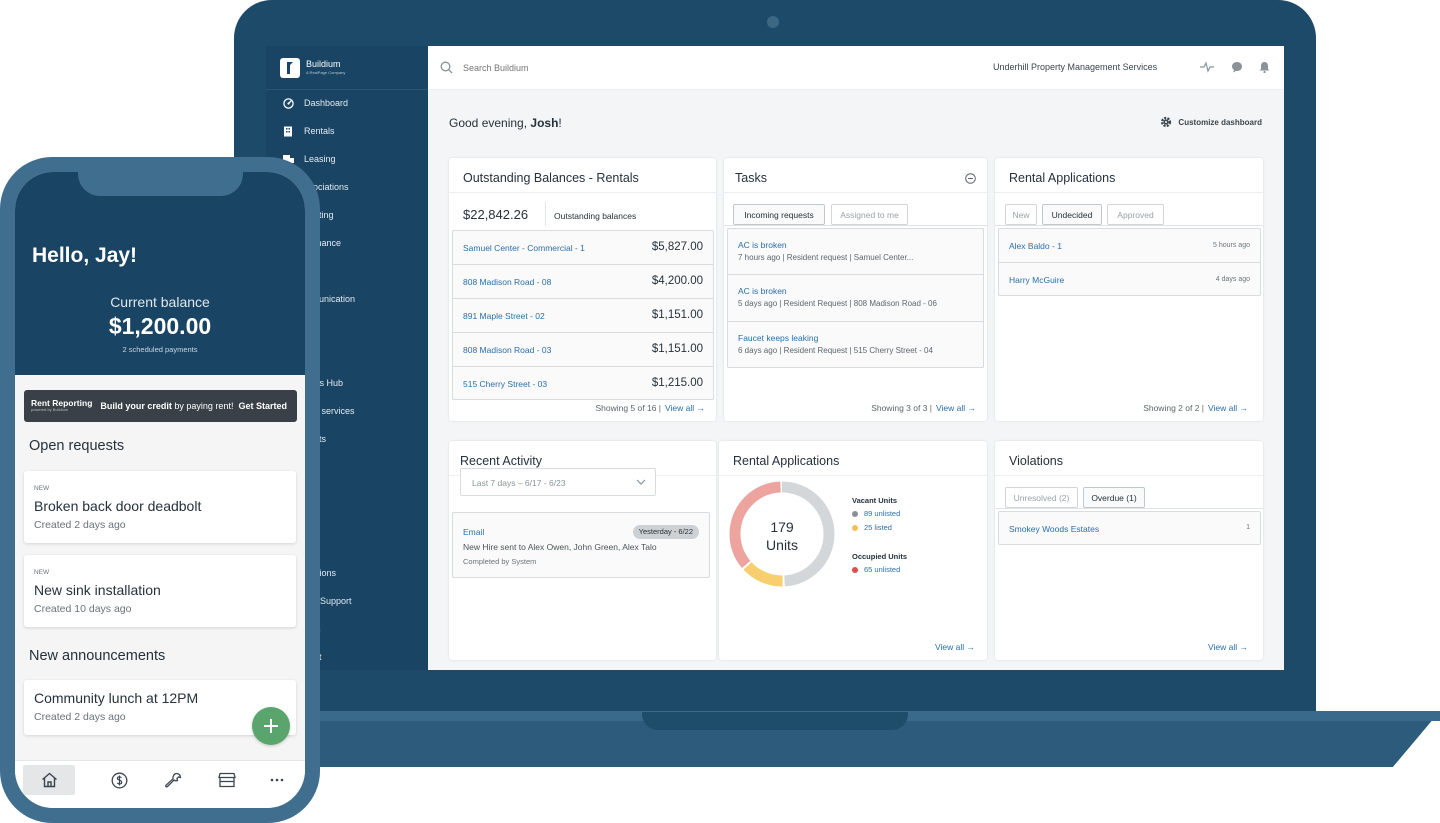 The height and width of the screenshot is (823, 1440). What do you see at coordinates (1036, 461) in the screenshot?
I see `card-title: Violations` at bounding box center [1036, 461].